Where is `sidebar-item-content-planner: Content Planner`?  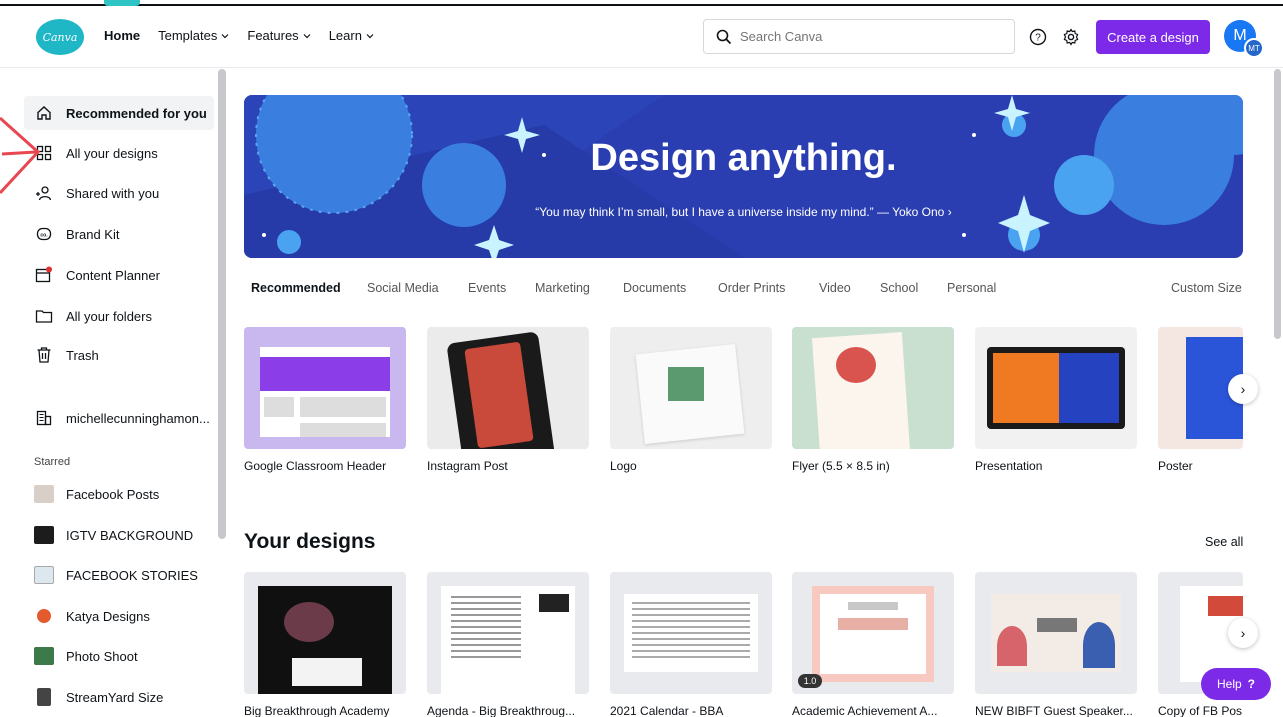
sidebar-item-content-planner: Content Planner is located at coordinates (119, 275).